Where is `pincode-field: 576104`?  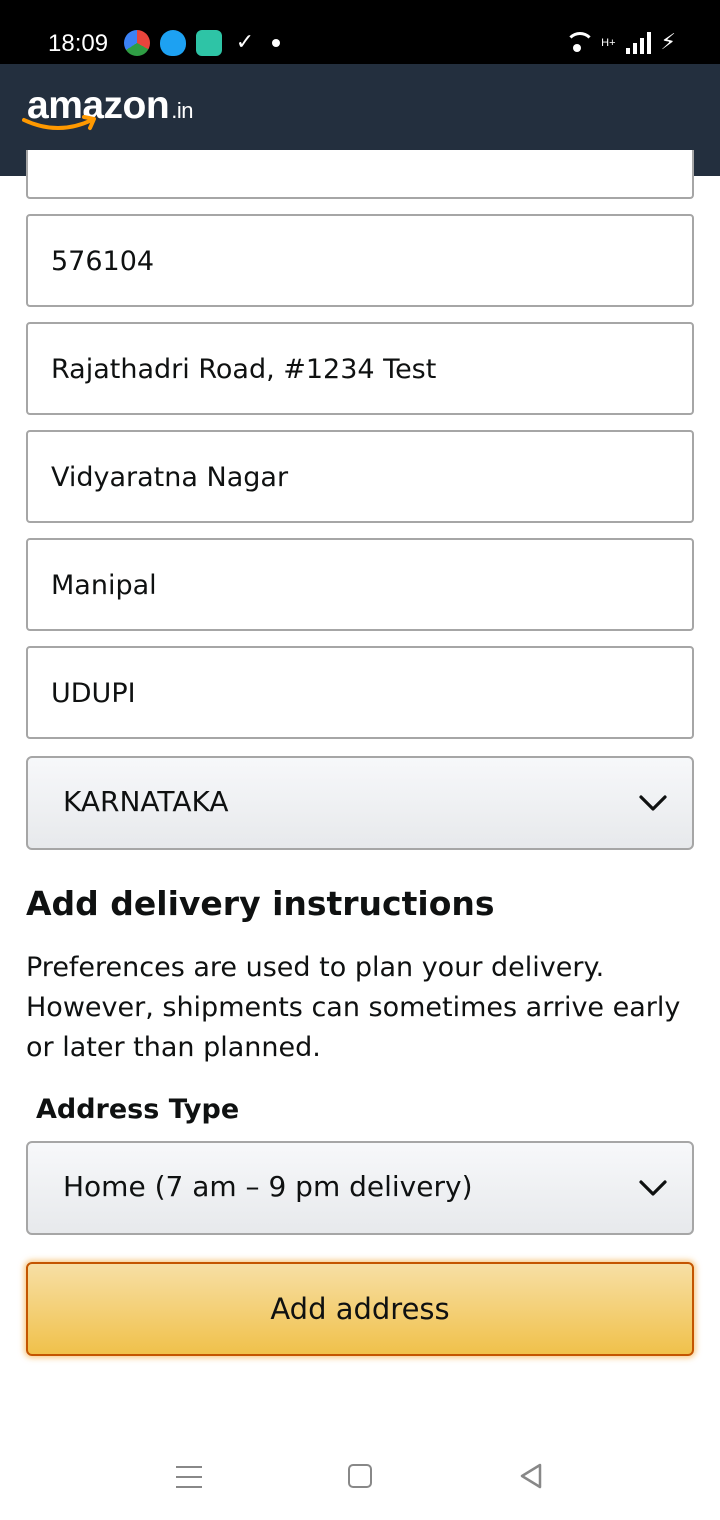 pincode-field: 576104 is located at coordinates (360, 260).